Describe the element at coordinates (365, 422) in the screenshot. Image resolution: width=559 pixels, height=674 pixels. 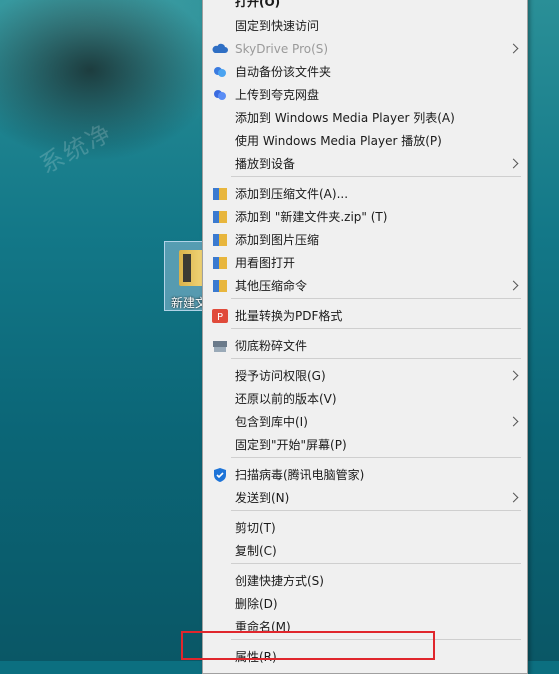
I see `menu-item-include-library: 包含到库中(I)` at that location.